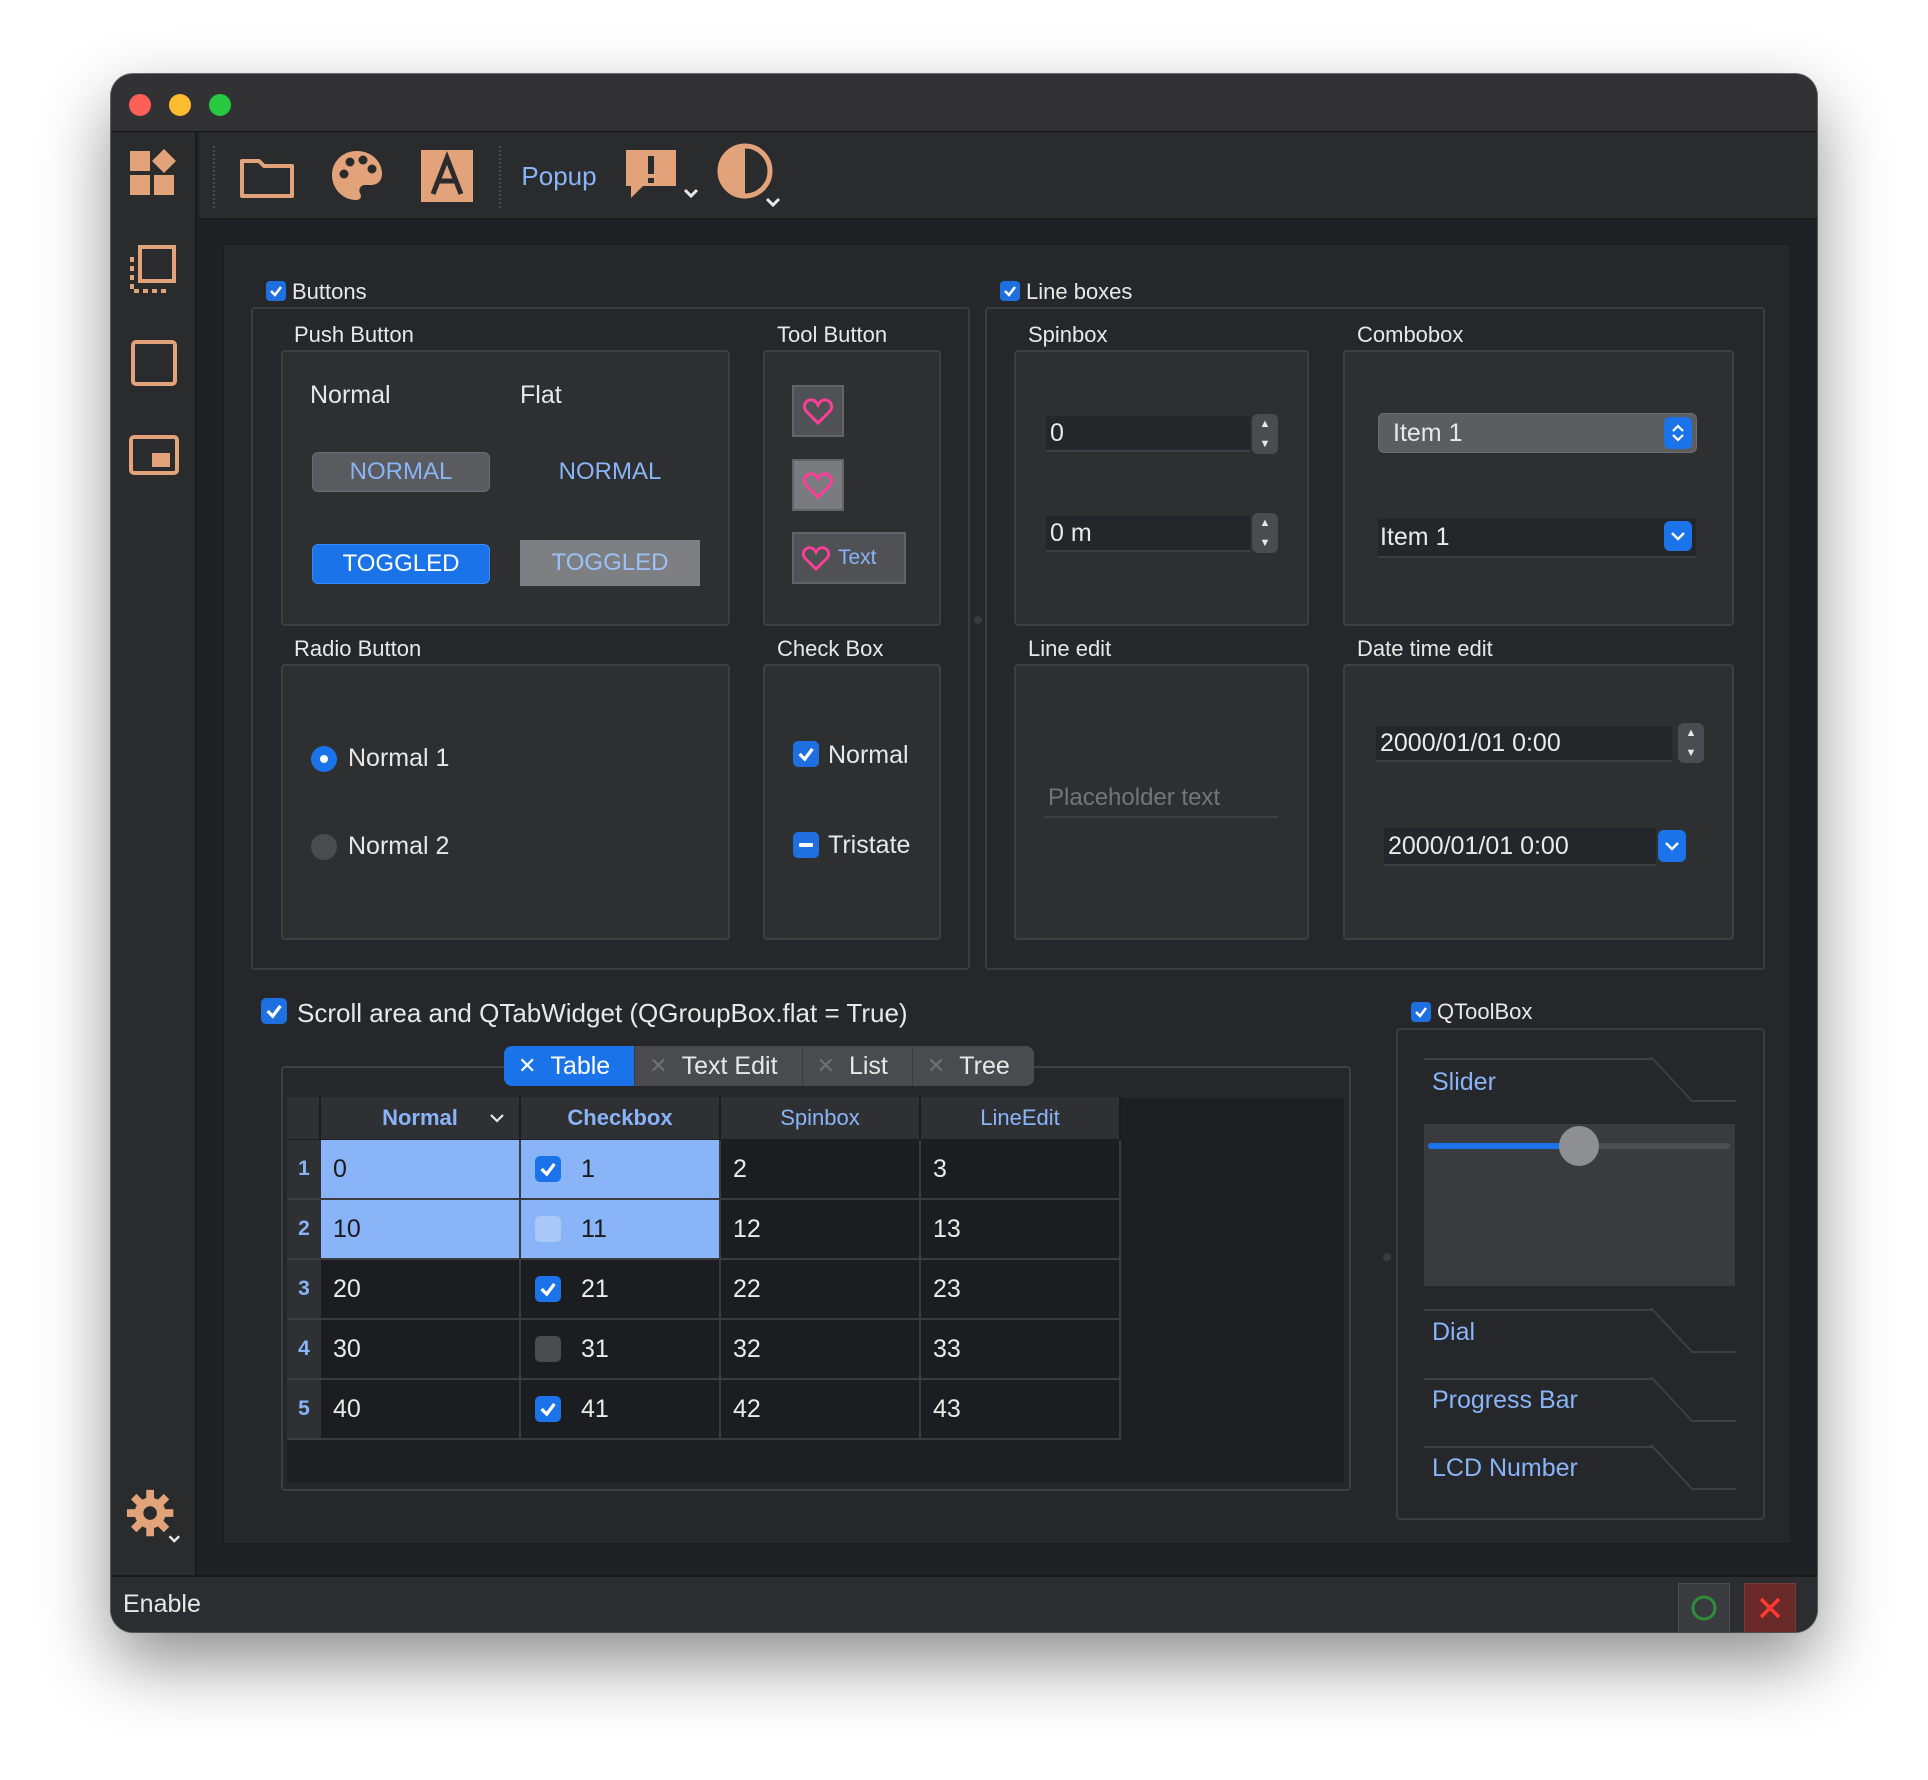 The image size is (1928, 1780). What do you see at coordinates (220, 105) in the screenshot?
I see `zoom-window-button` at bounding box center [220, 105].